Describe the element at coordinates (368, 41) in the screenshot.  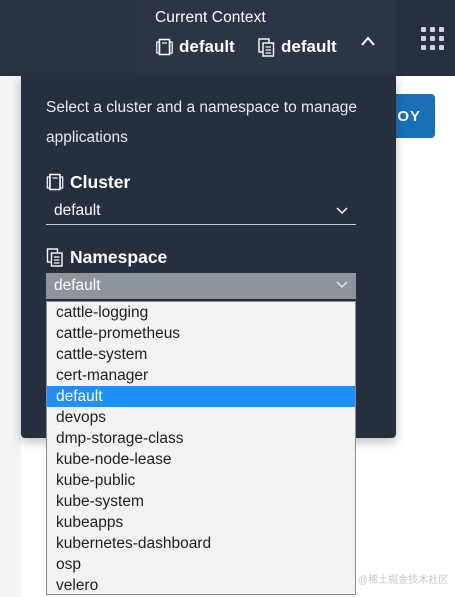
I see `chevron-up-icon` at that location.